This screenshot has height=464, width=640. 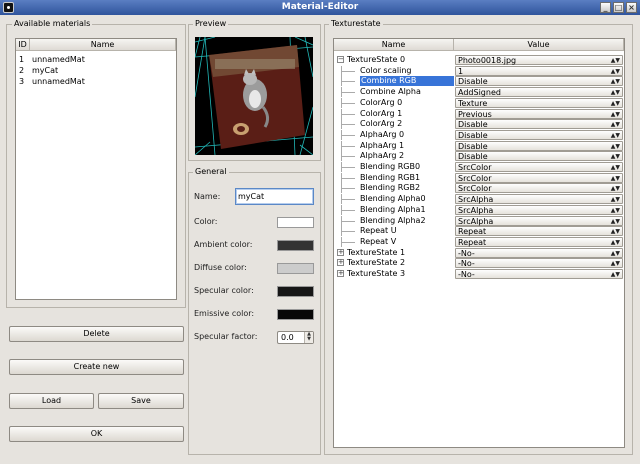 I want to click on tree-row: Blending RGB0 SrcColor ▲▼, so click(x=479, y=167).